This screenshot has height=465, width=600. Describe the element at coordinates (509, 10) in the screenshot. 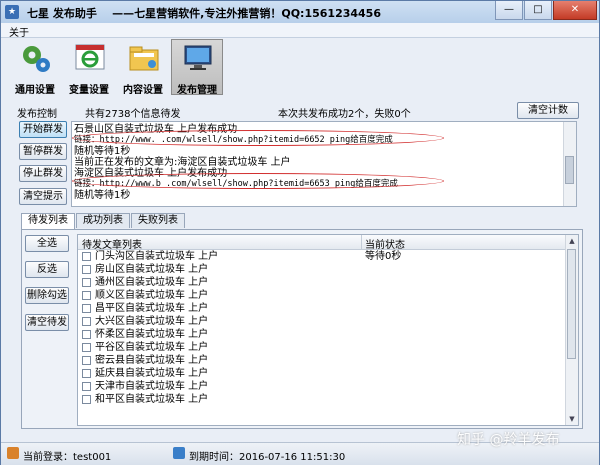

I see `minimize-button: —` at that location.